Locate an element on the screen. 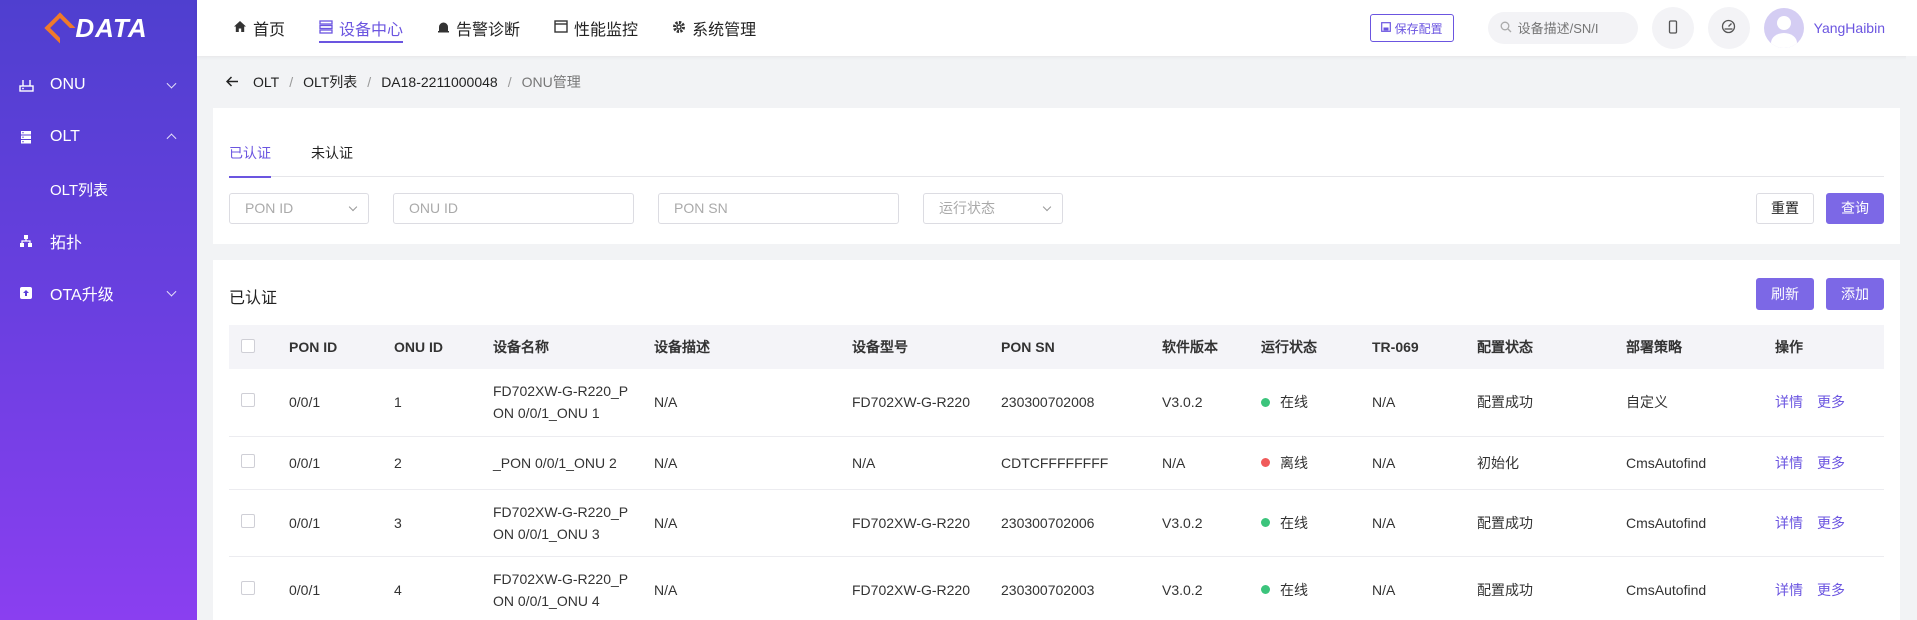 The width and height of the screenshot is (1917, 620). logo-mark: DATA is located at coordinates (96, 28).